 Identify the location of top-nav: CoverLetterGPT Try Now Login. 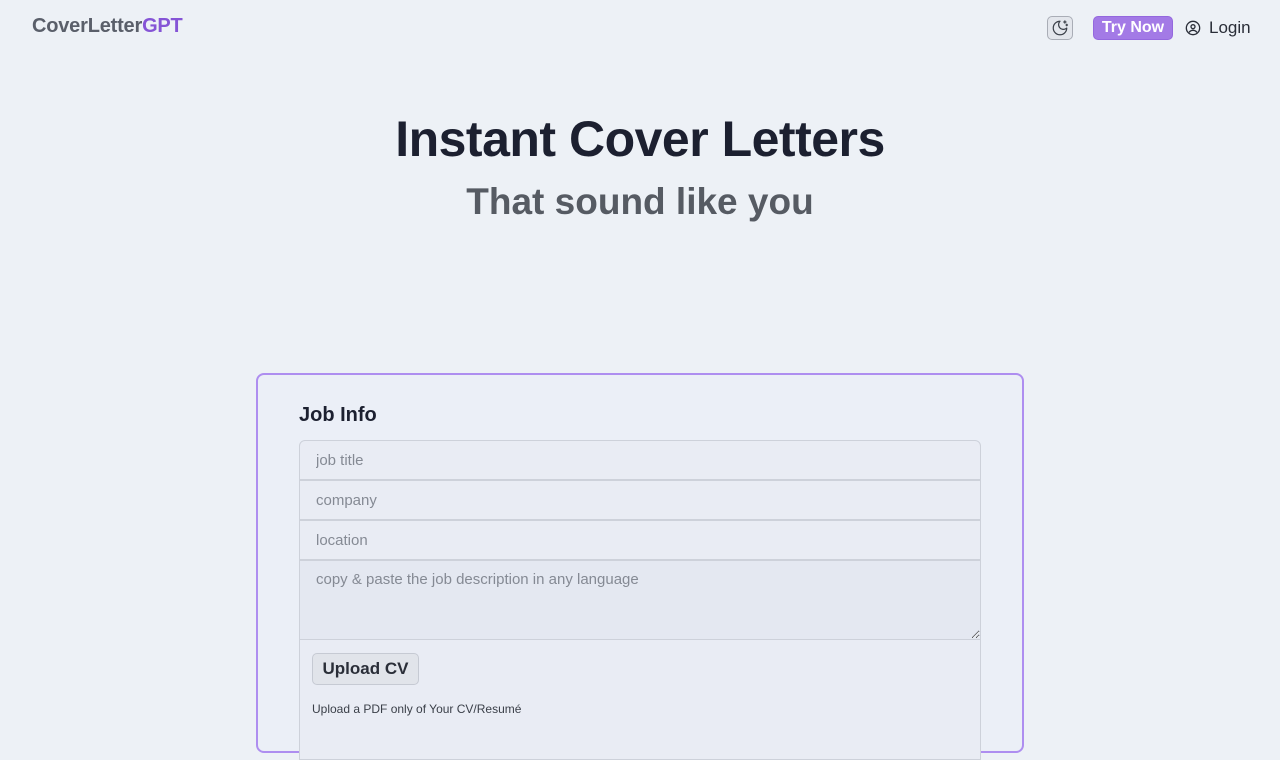
(640, 28).